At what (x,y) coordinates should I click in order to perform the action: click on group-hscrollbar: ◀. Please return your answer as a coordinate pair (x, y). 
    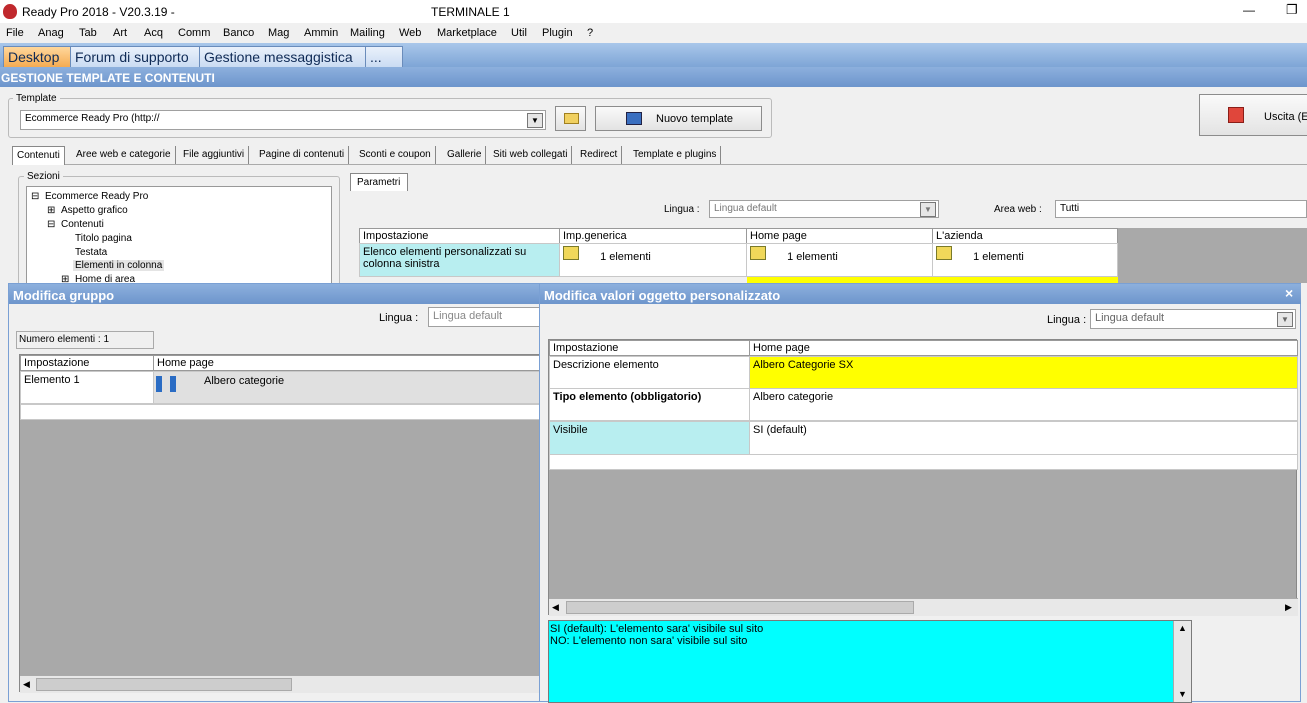
    Looking at the image, I should click on (280, 684).